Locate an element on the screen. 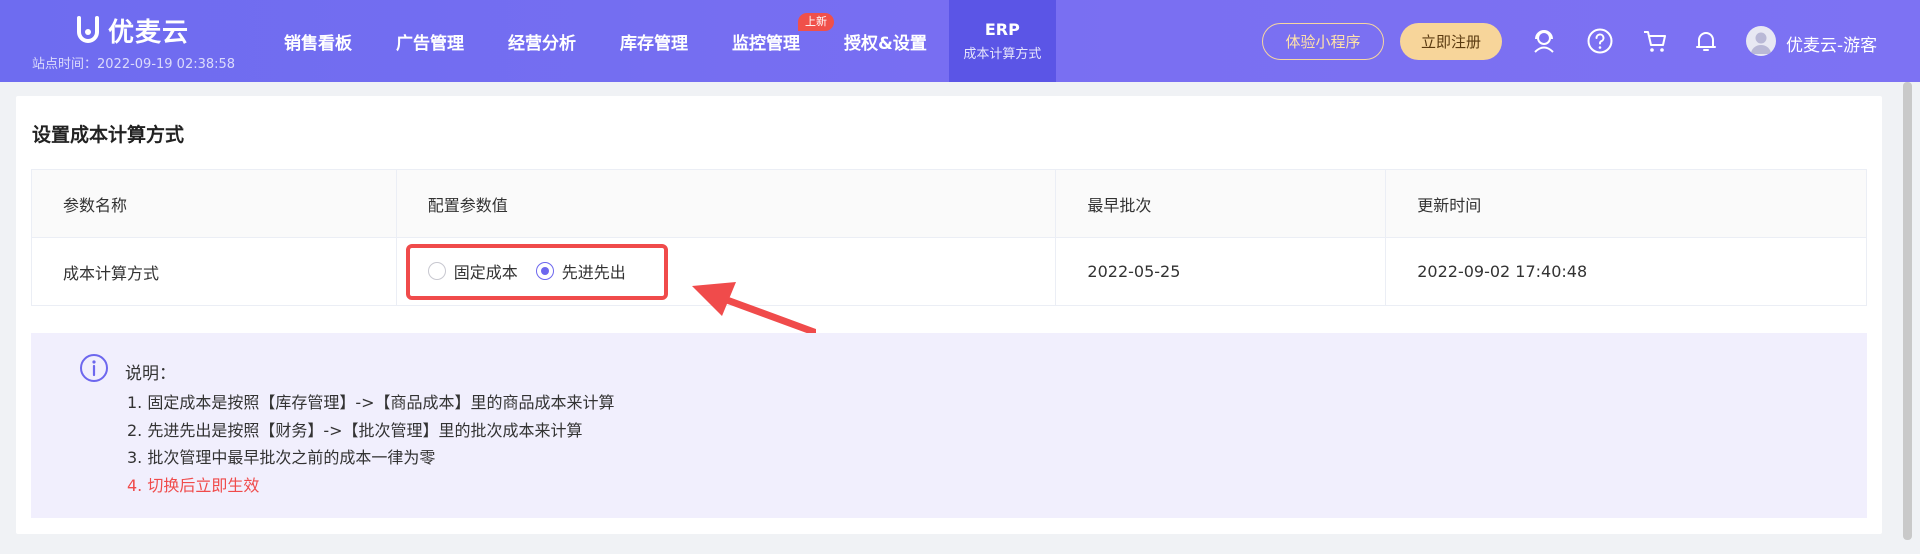 This screenshot has height=554, width=1920. notice-line-warning: 4. 切换后立即生效 is located at coordinates (193, 485).